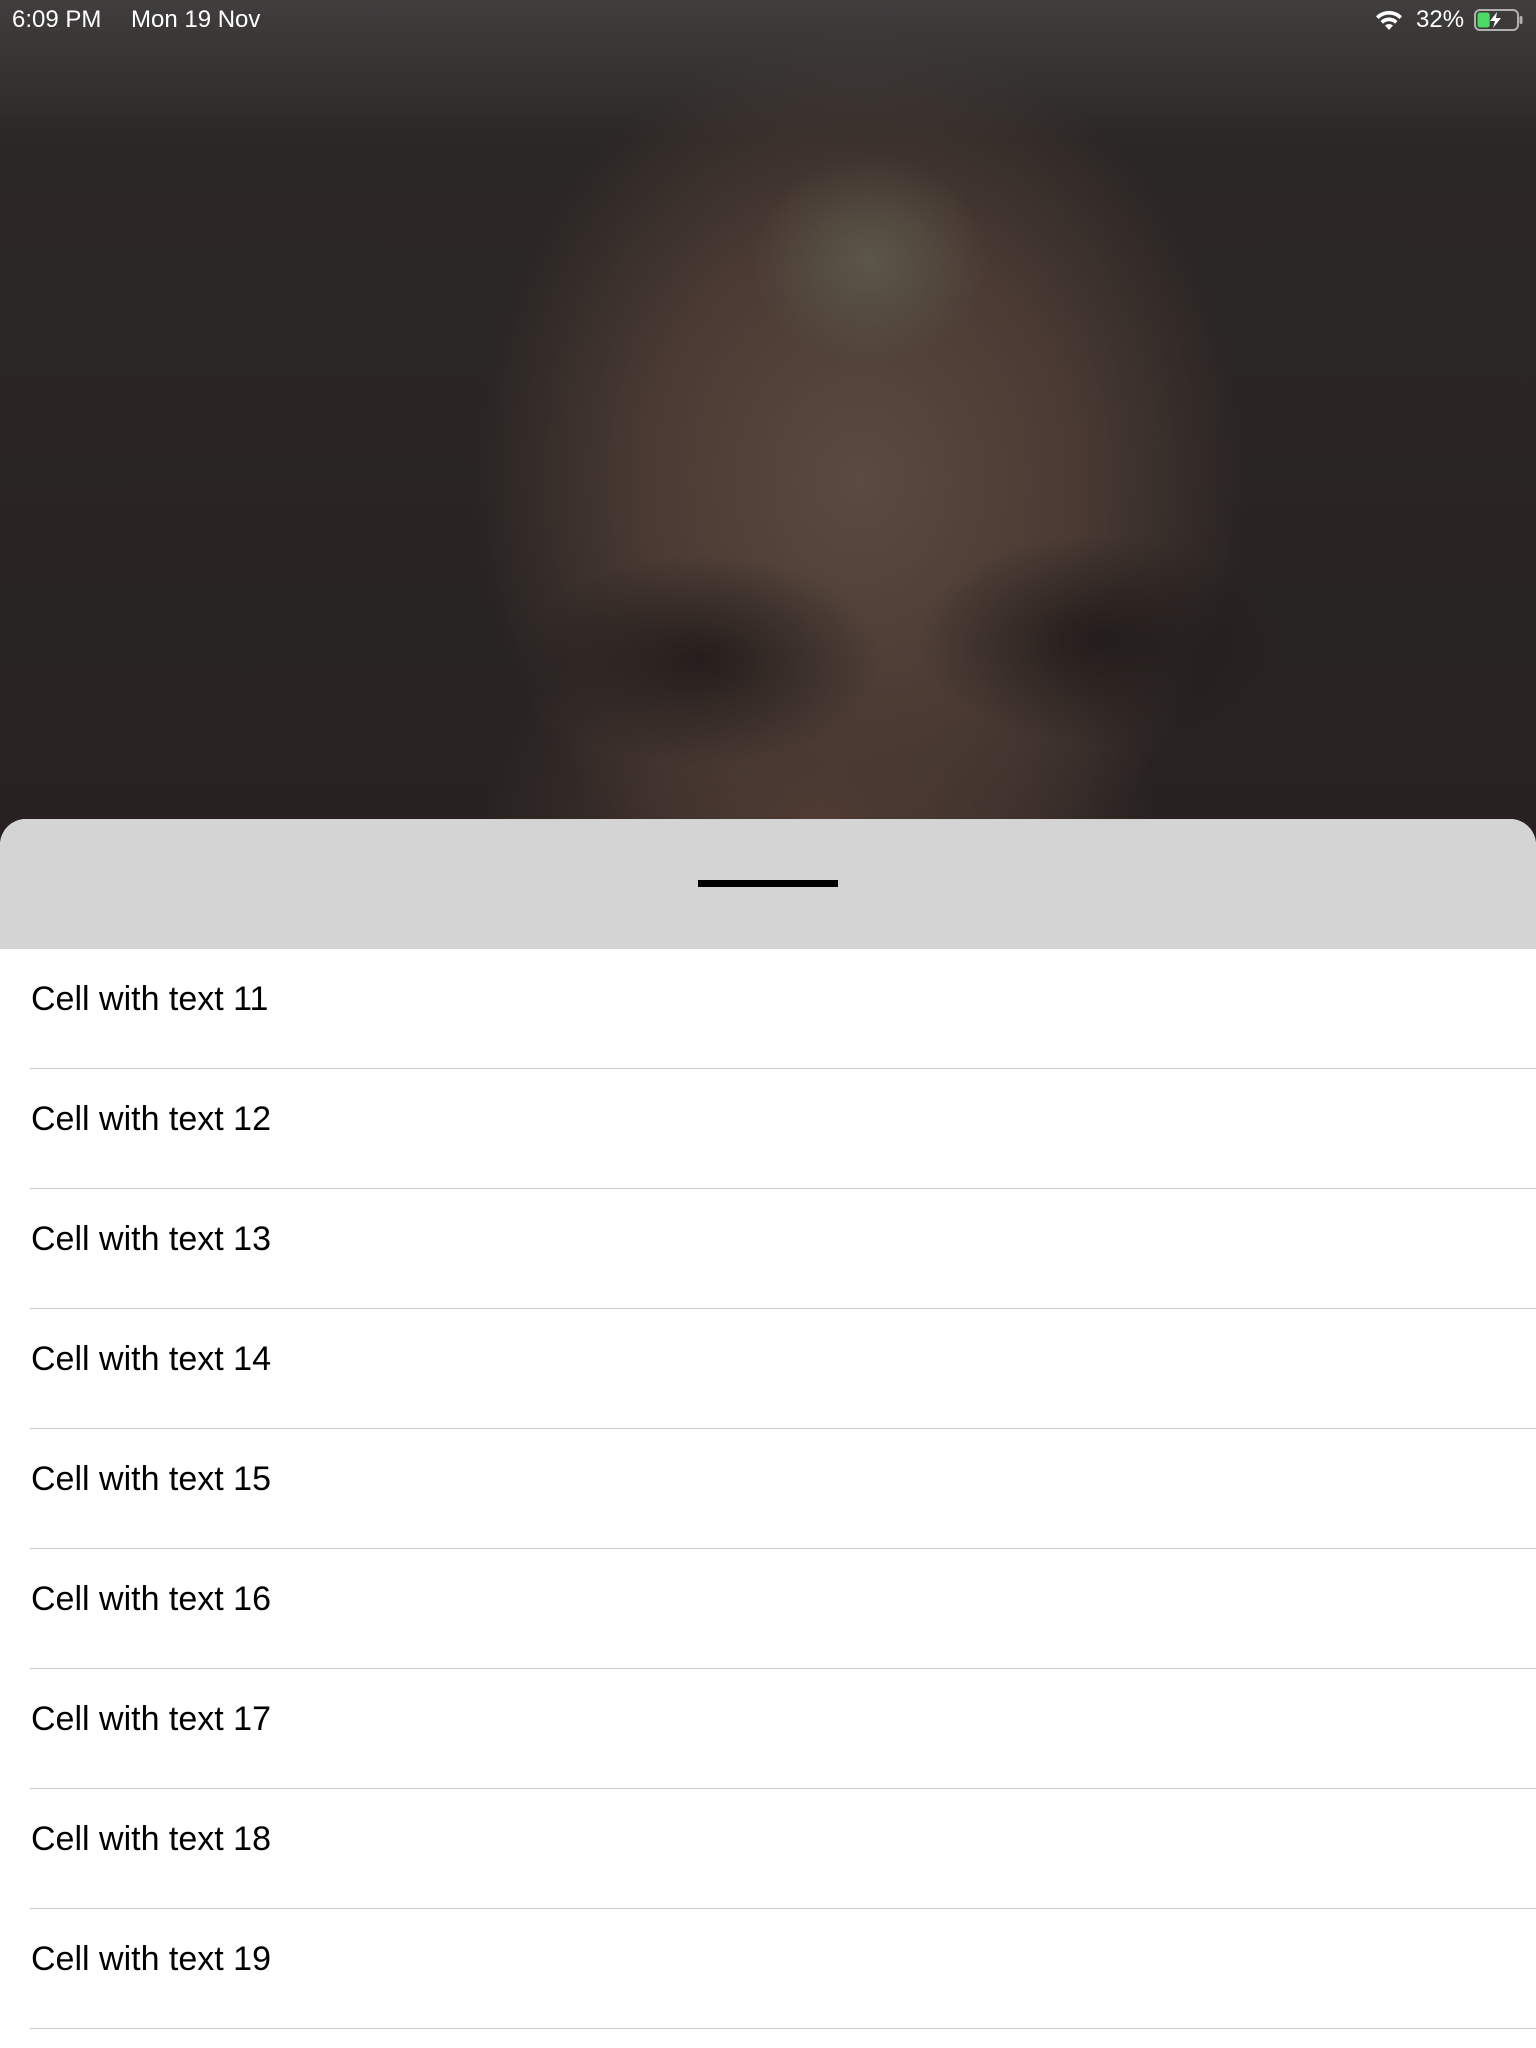 This screenshot has height=2048, width=1536. Describe the element at coordinates (768, 20) in the screenshot. I see `status-bar: 6:09 PM Mon 19 Nov 32%` at that location.